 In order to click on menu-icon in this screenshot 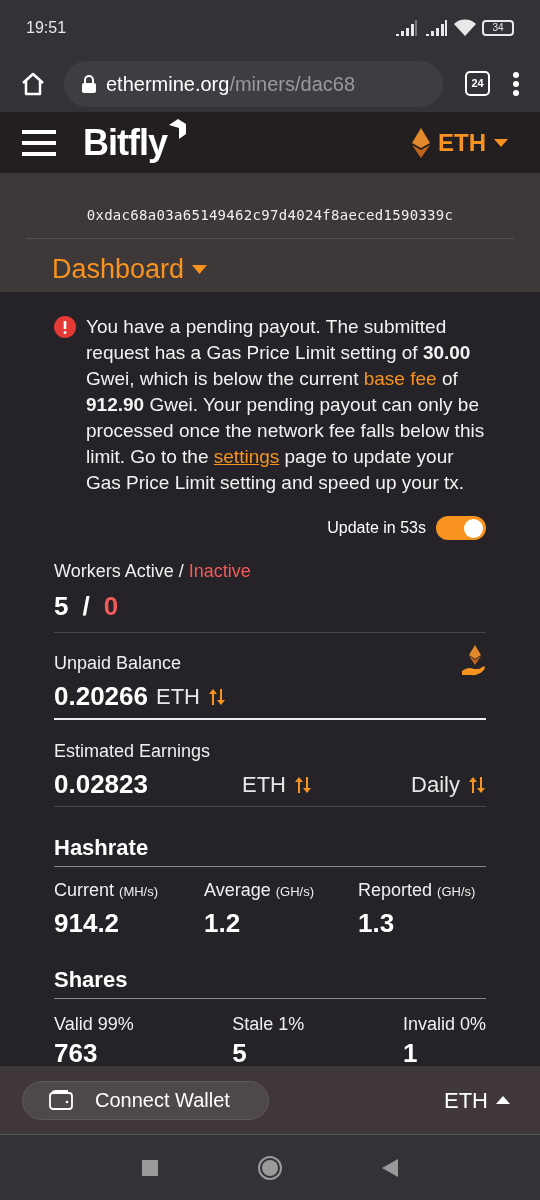, I will do `click(39, 142)`.